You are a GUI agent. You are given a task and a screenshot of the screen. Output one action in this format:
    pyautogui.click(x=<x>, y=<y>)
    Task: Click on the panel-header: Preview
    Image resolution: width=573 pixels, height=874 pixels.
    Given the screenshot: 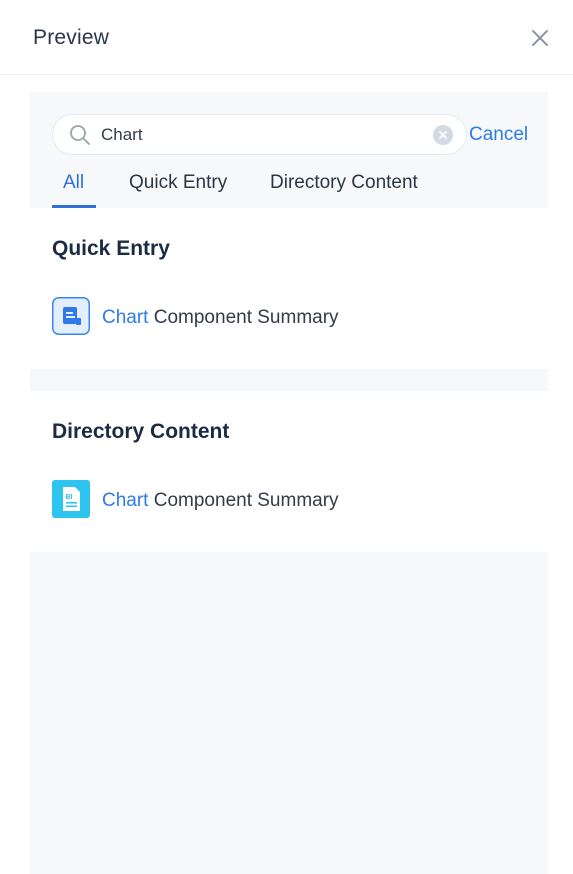 What is the action you would take?
    pyautogui.click(x=286, y=37)
    